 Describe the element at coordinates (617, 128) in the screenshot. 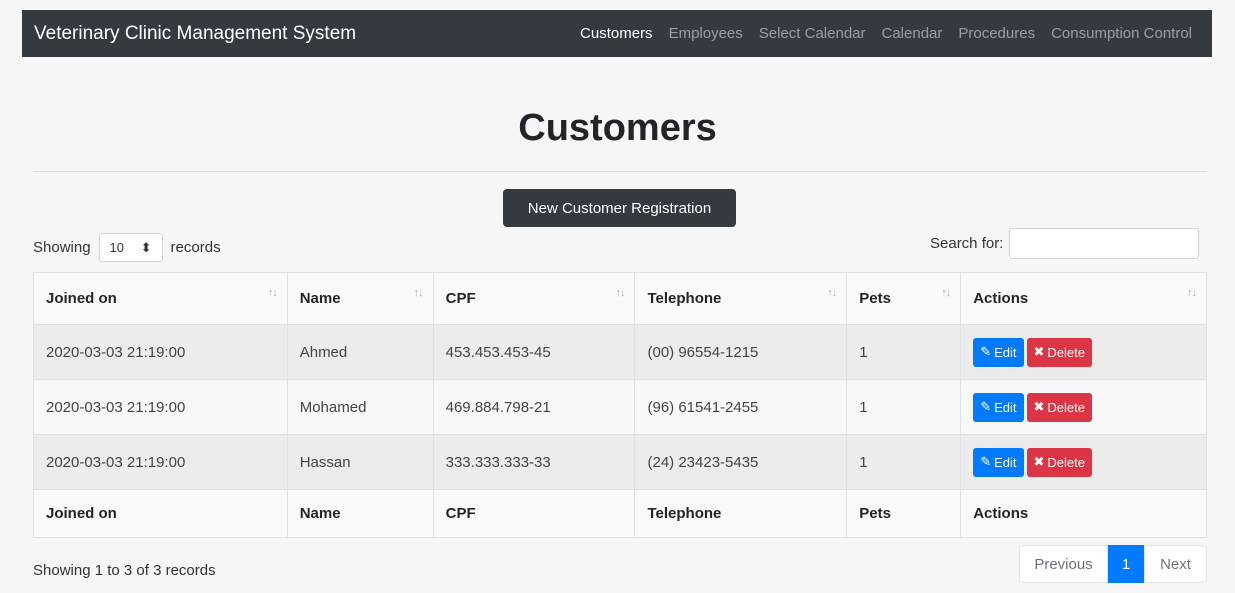

I see `page-title: Customers` at that location.